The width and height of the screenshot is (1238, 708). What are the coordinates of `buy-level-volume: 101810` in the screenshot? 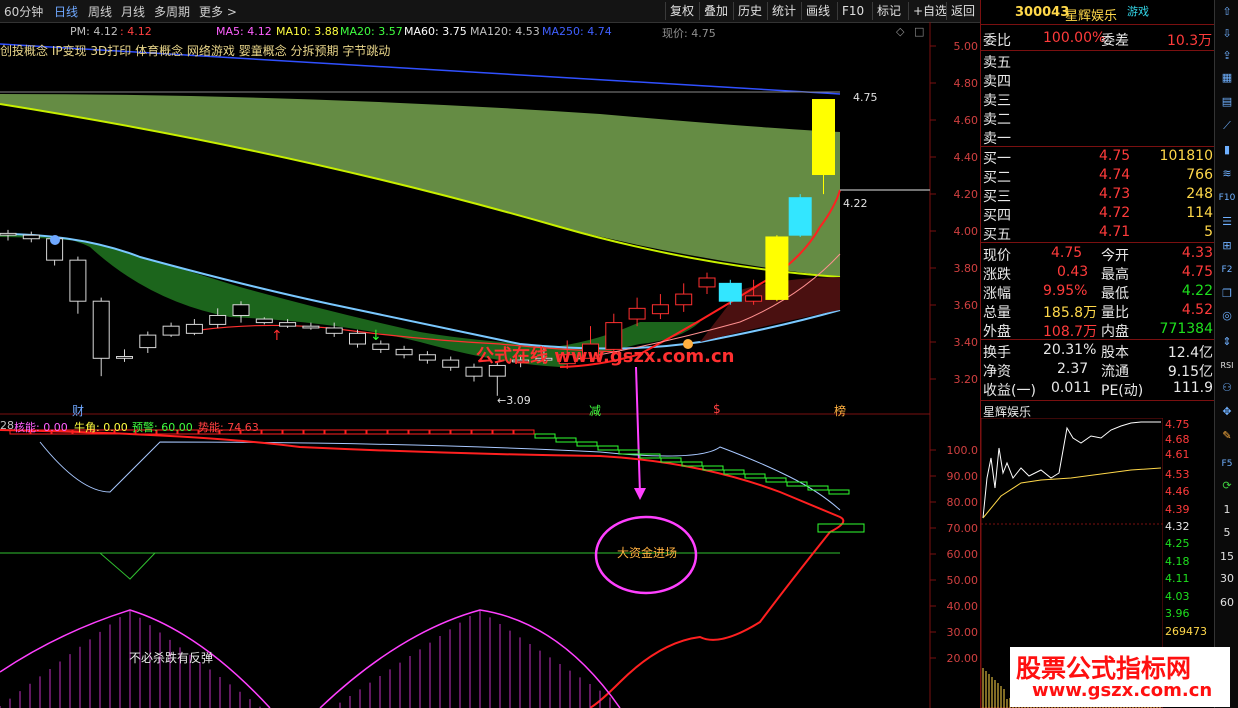 It's located at (1186, 156).